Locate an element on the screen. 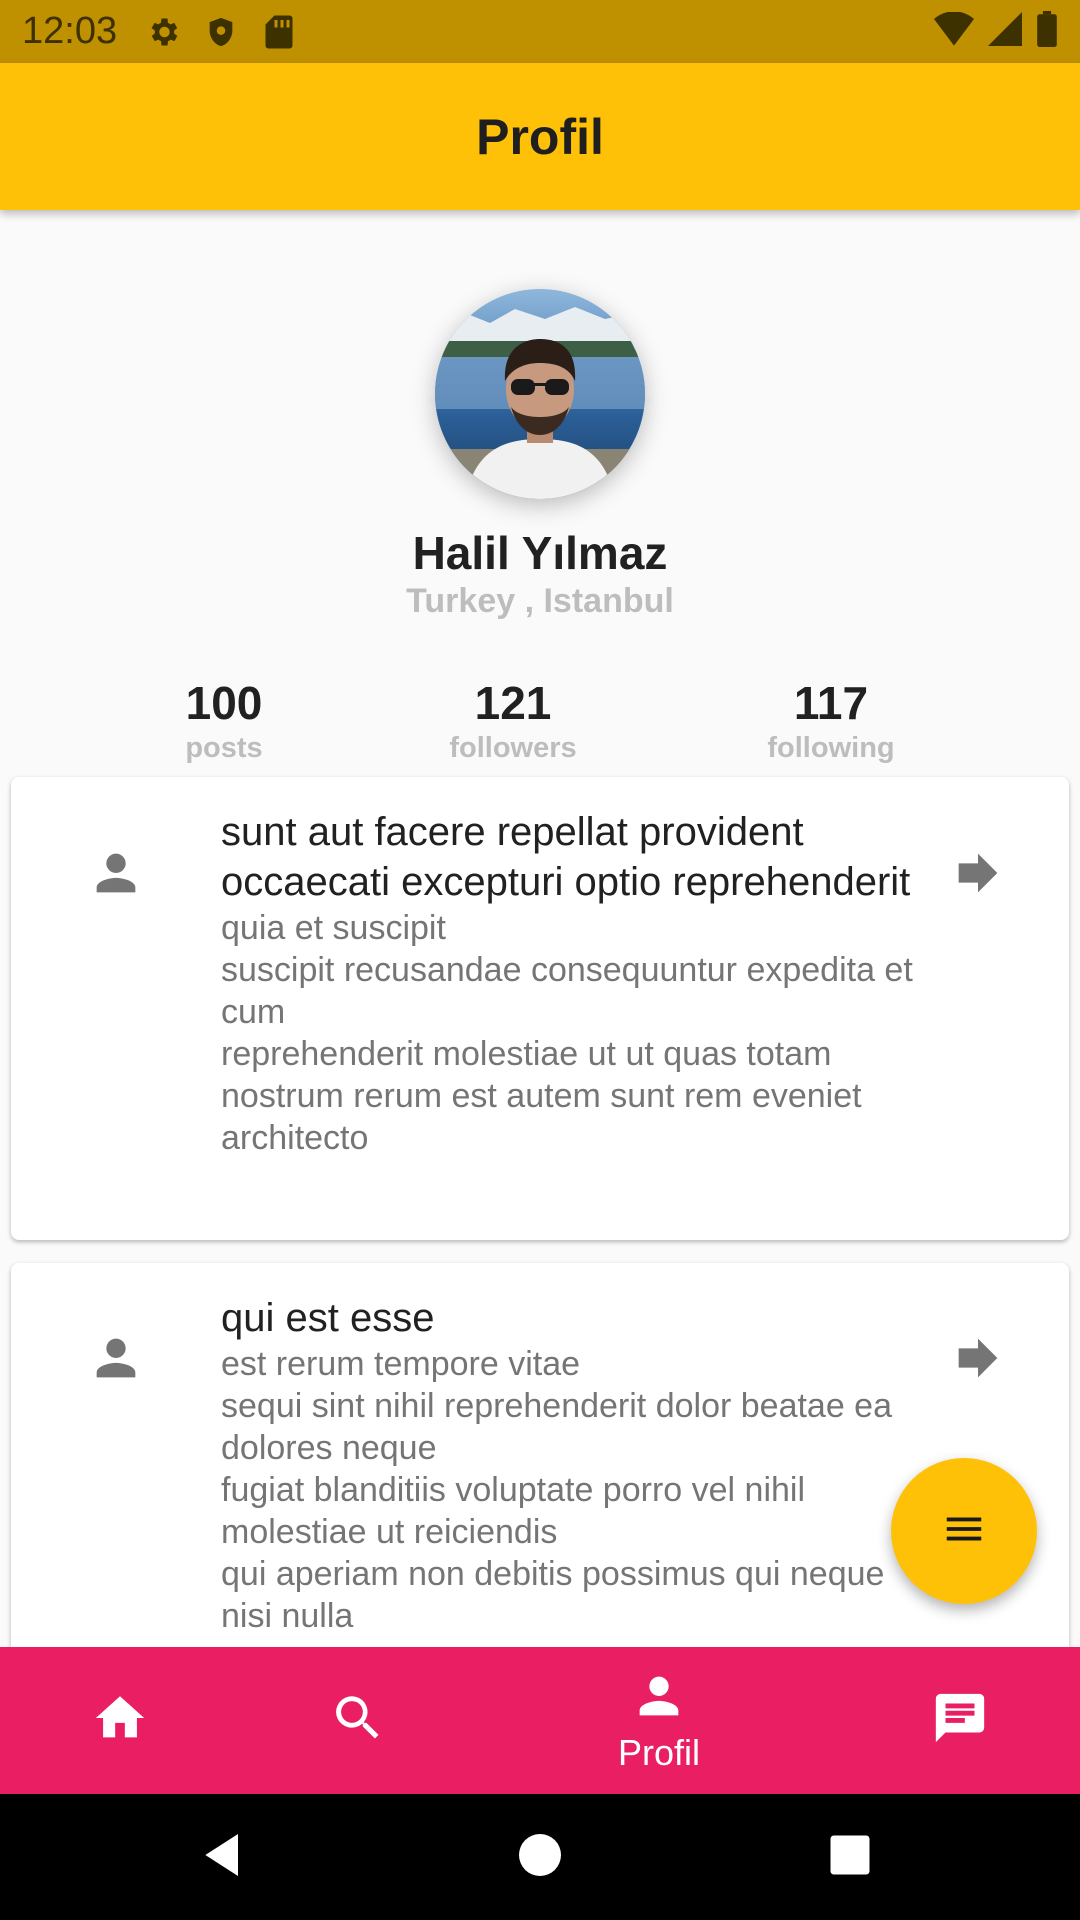 This screenshot has width=1080, height=1920. avatar-photo is located at coordinates (540, 394).